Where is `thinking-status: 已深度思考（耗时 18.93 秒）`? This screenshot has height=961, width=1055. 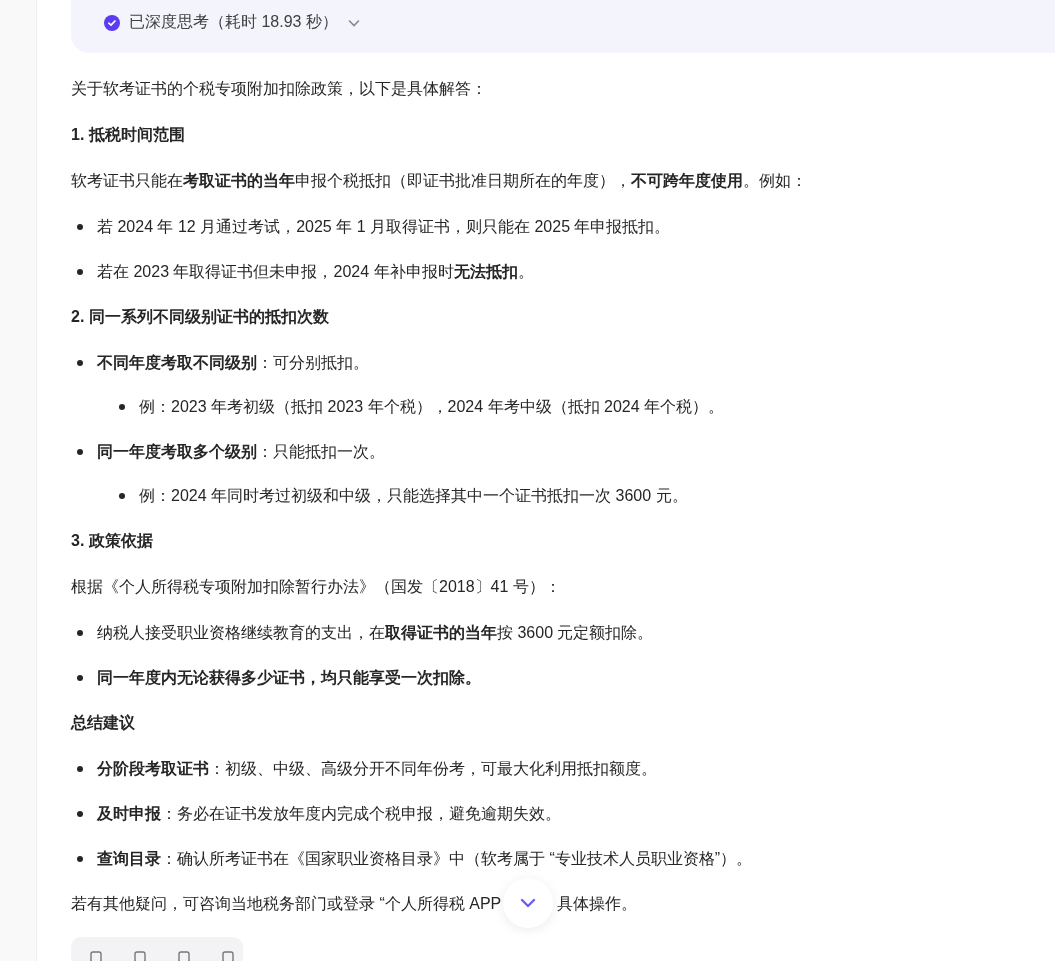
thinking-status: 已深度思考（耗时 18.93 秒） is located at coordinates (233, 22).